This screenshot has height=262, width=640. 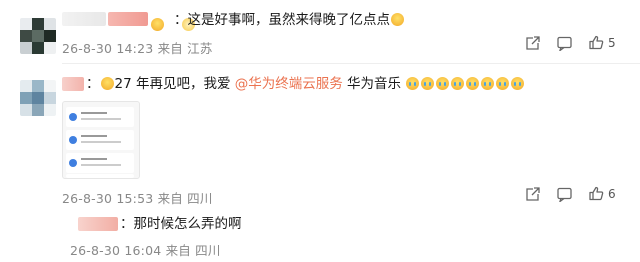 I want to click on image-thumbnail, so click(x=101, y=140).